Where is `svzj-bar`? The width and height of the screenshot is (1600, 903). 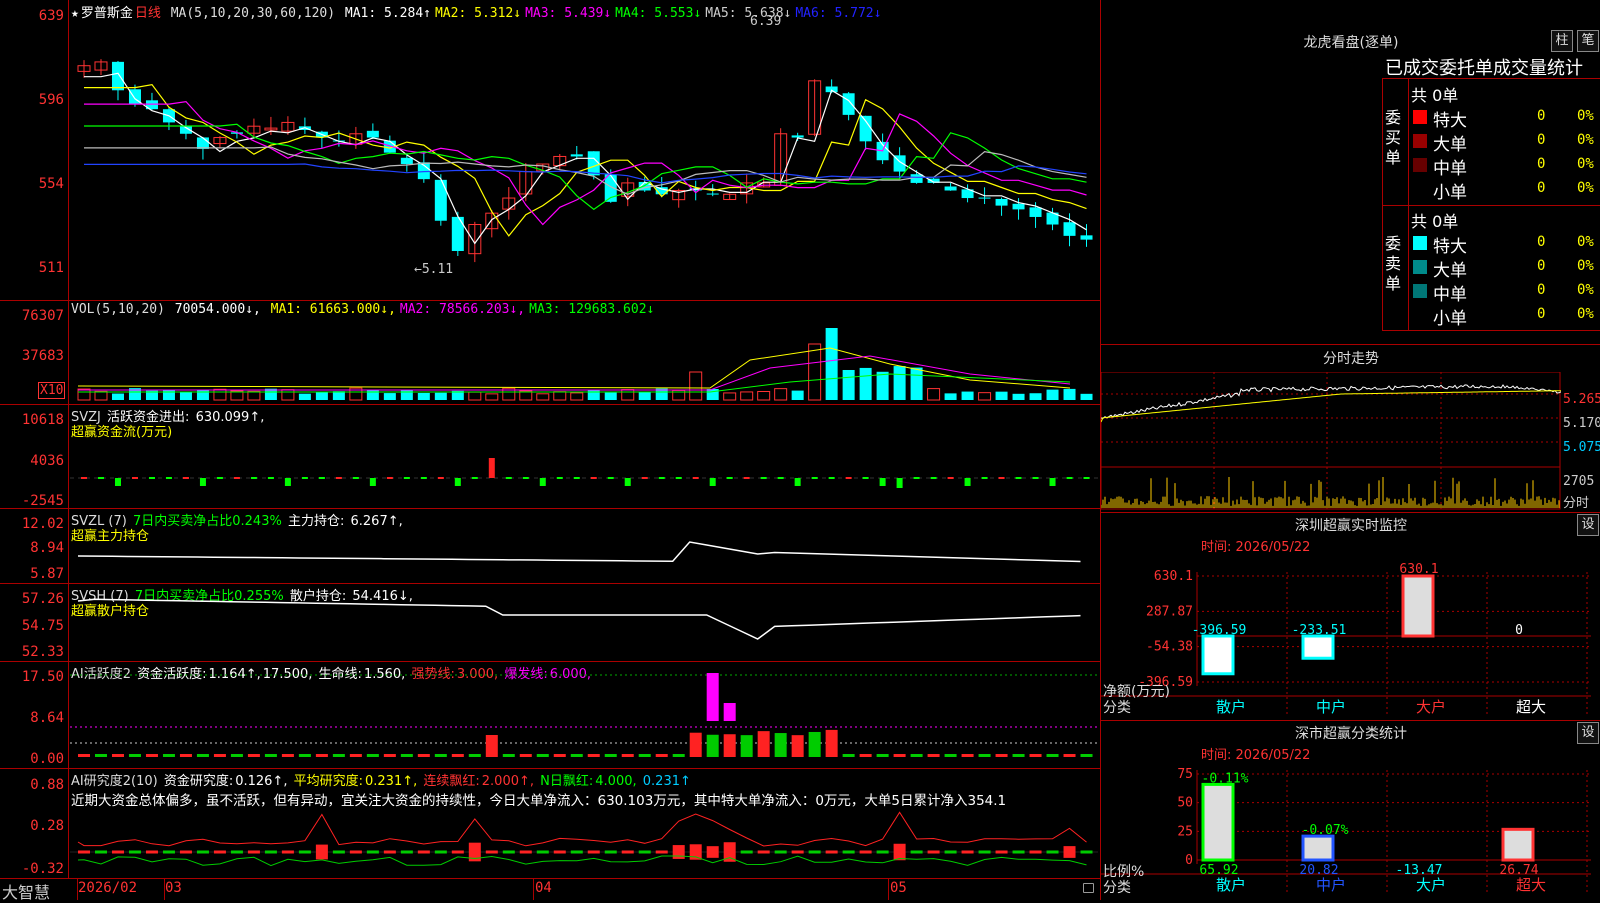
svzj-bar is located at coordinates (899, 483).